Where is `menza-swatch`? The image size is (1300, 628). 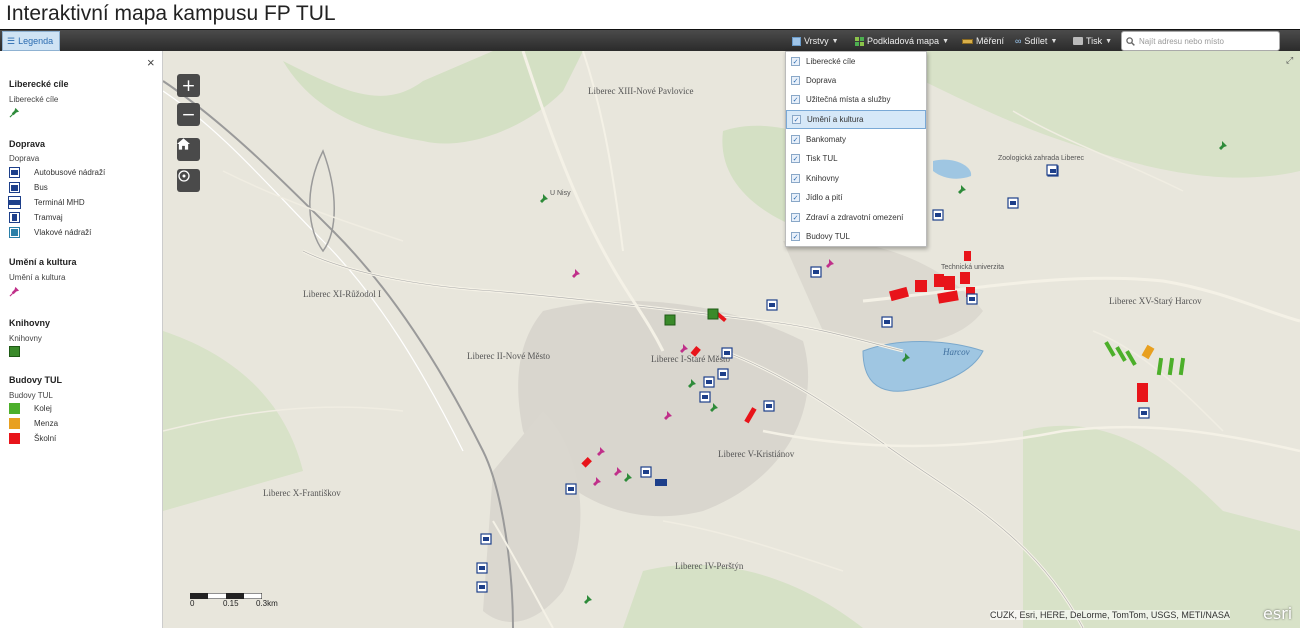 menza-swatch is located at coordinates (14, 423).